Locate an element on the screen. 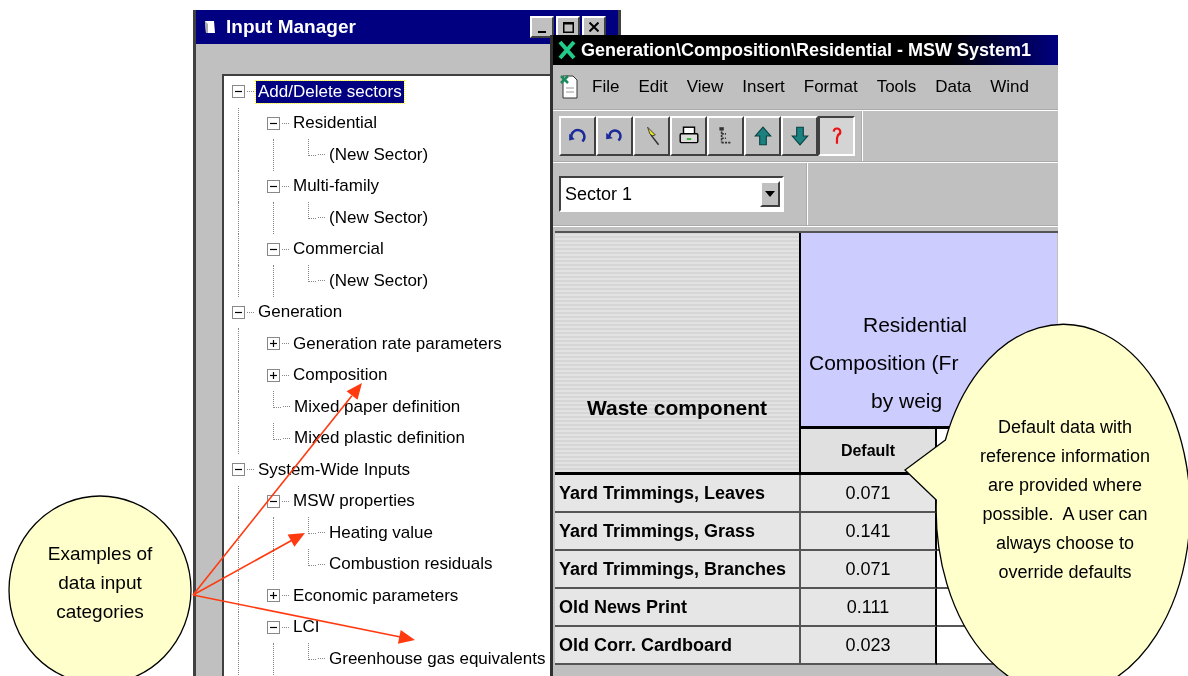  tree-item: Multi-family is located at coordinates (336, 186).